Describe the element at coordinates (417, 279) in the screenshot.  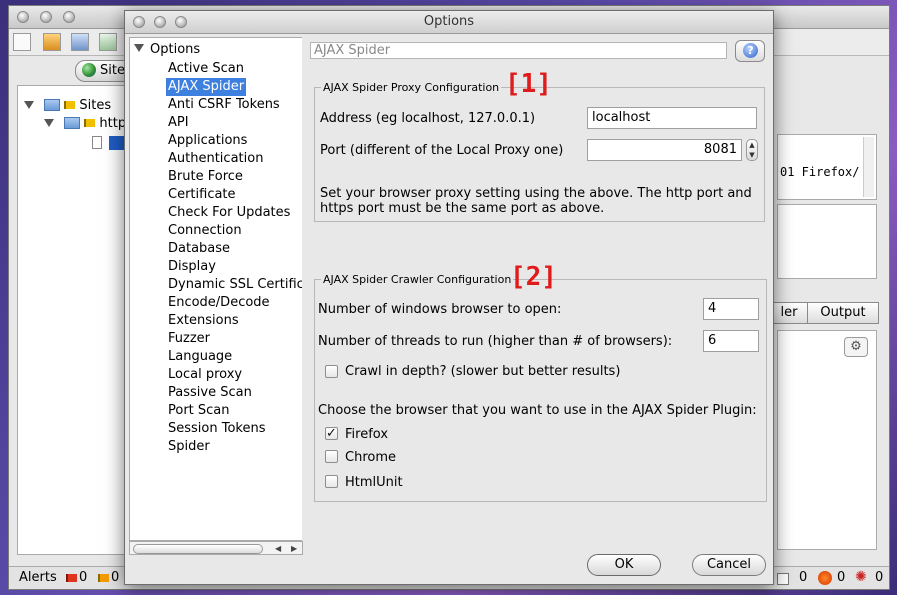
I see `crawler-config-legend: AJAX Spider Crawler Configuration` at that location.